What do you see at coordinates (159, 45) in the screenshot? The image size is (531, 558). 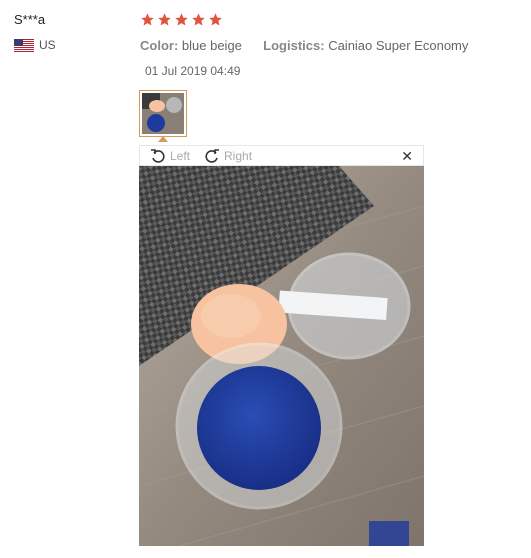 I see `color-label: Color:` at bounding box center [159, 45].